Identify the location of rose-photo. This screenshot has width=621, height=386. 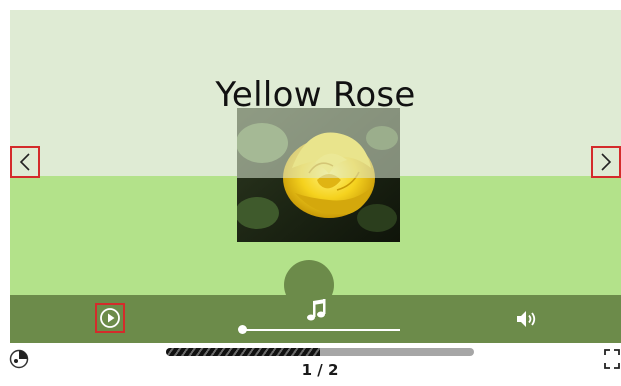
(318, 175).